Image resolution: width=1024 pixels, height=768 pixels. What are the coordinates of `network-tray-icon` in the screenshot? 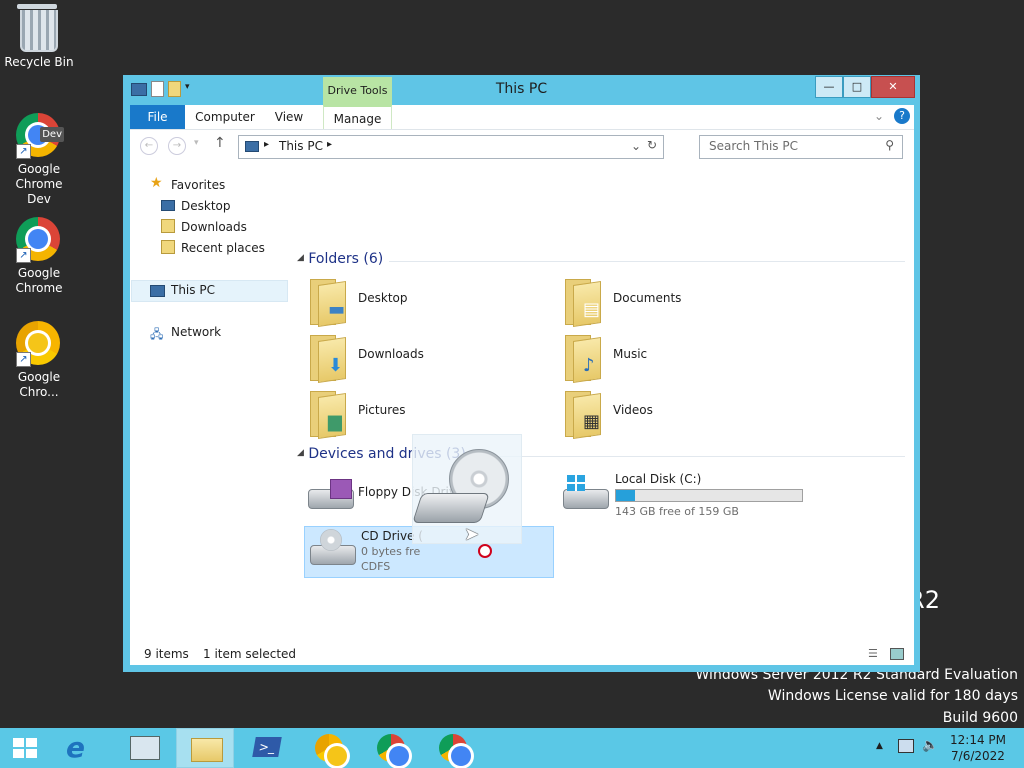 It's located at (906, 746).